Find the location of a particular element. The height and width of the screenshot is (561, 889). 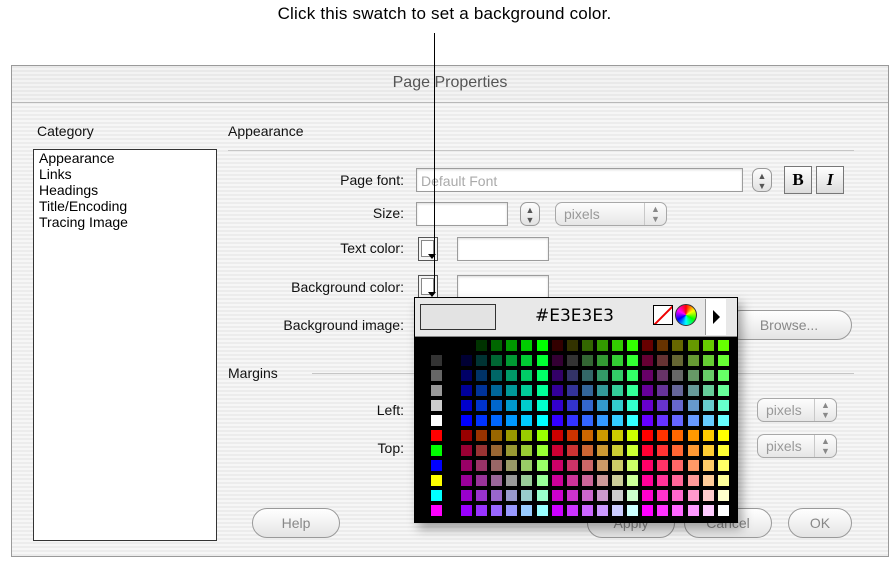

picker-menu-arrow-icon is located at coordinates (715, 317).